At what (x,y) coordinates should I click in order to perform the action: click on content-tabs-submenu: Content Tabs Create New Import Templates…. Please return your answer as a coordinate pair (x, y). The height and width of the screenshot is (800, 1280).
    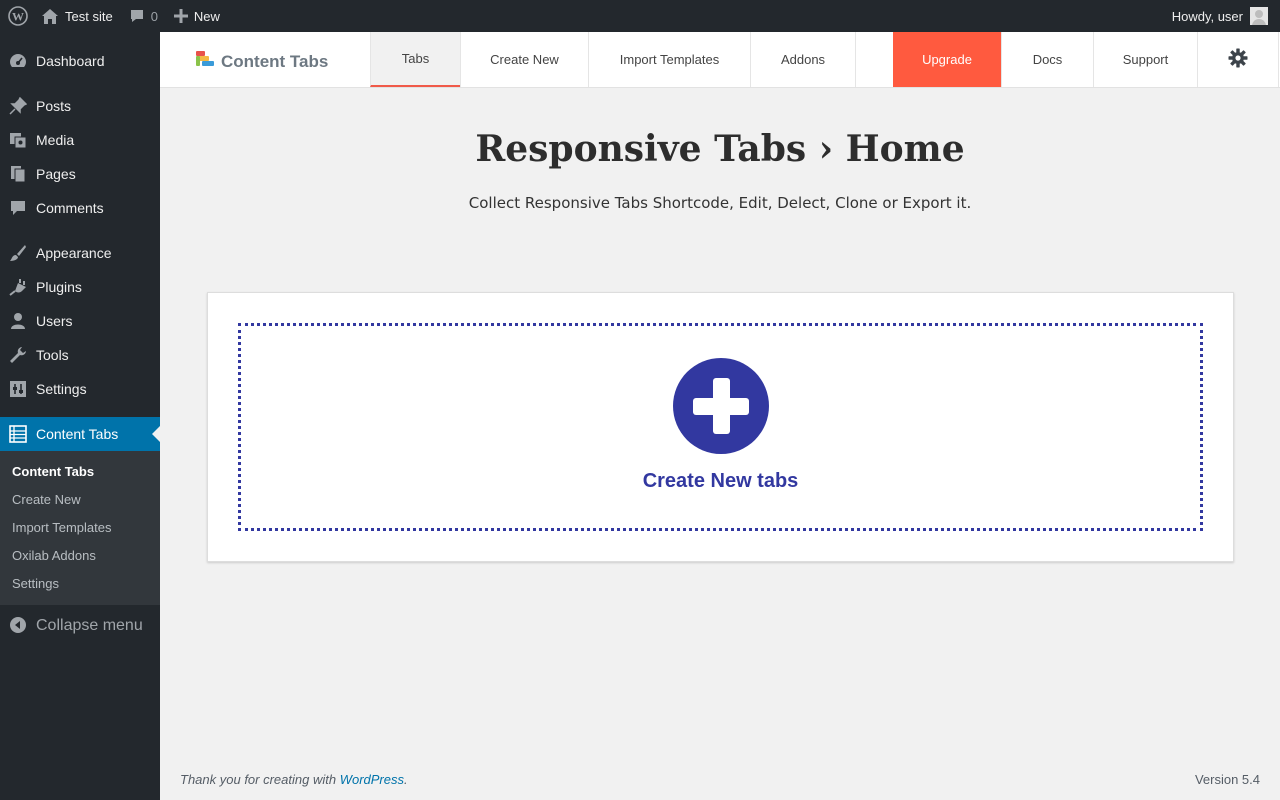
    Looking at the image, I should click on (80, 528).